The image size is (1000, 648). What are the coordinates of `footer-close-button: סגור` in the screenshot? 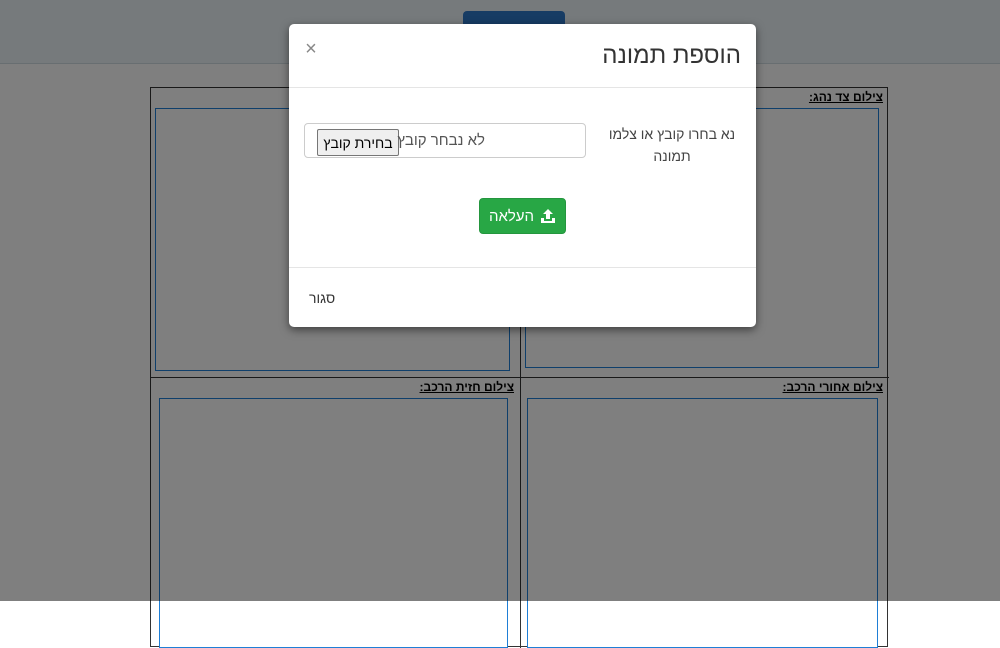 It's located at (322, 298).